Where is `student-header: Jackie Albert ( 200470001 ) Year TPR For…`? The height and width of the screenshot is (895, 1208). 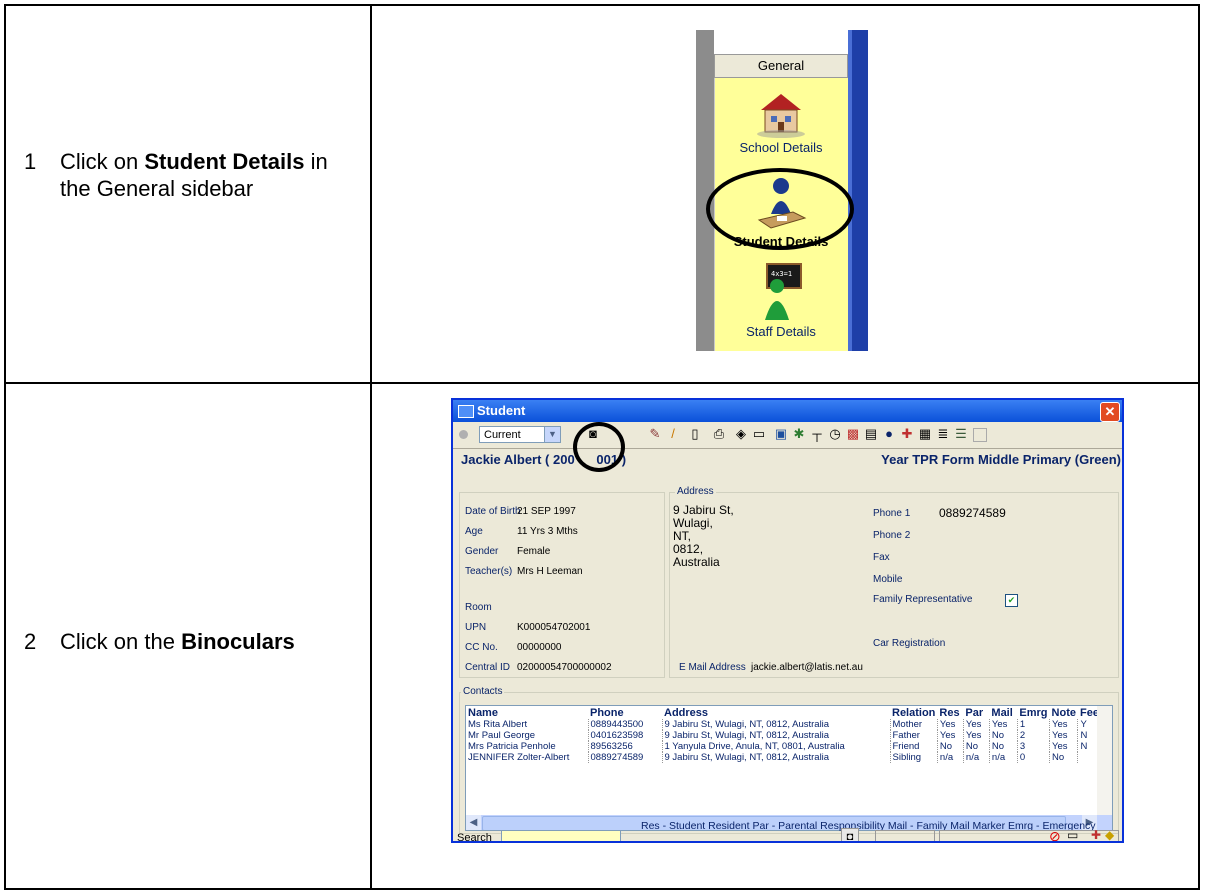
student-header: Jackie Albert ( 200470001 ) Year TPR For… is located at coordinates (791, 462).